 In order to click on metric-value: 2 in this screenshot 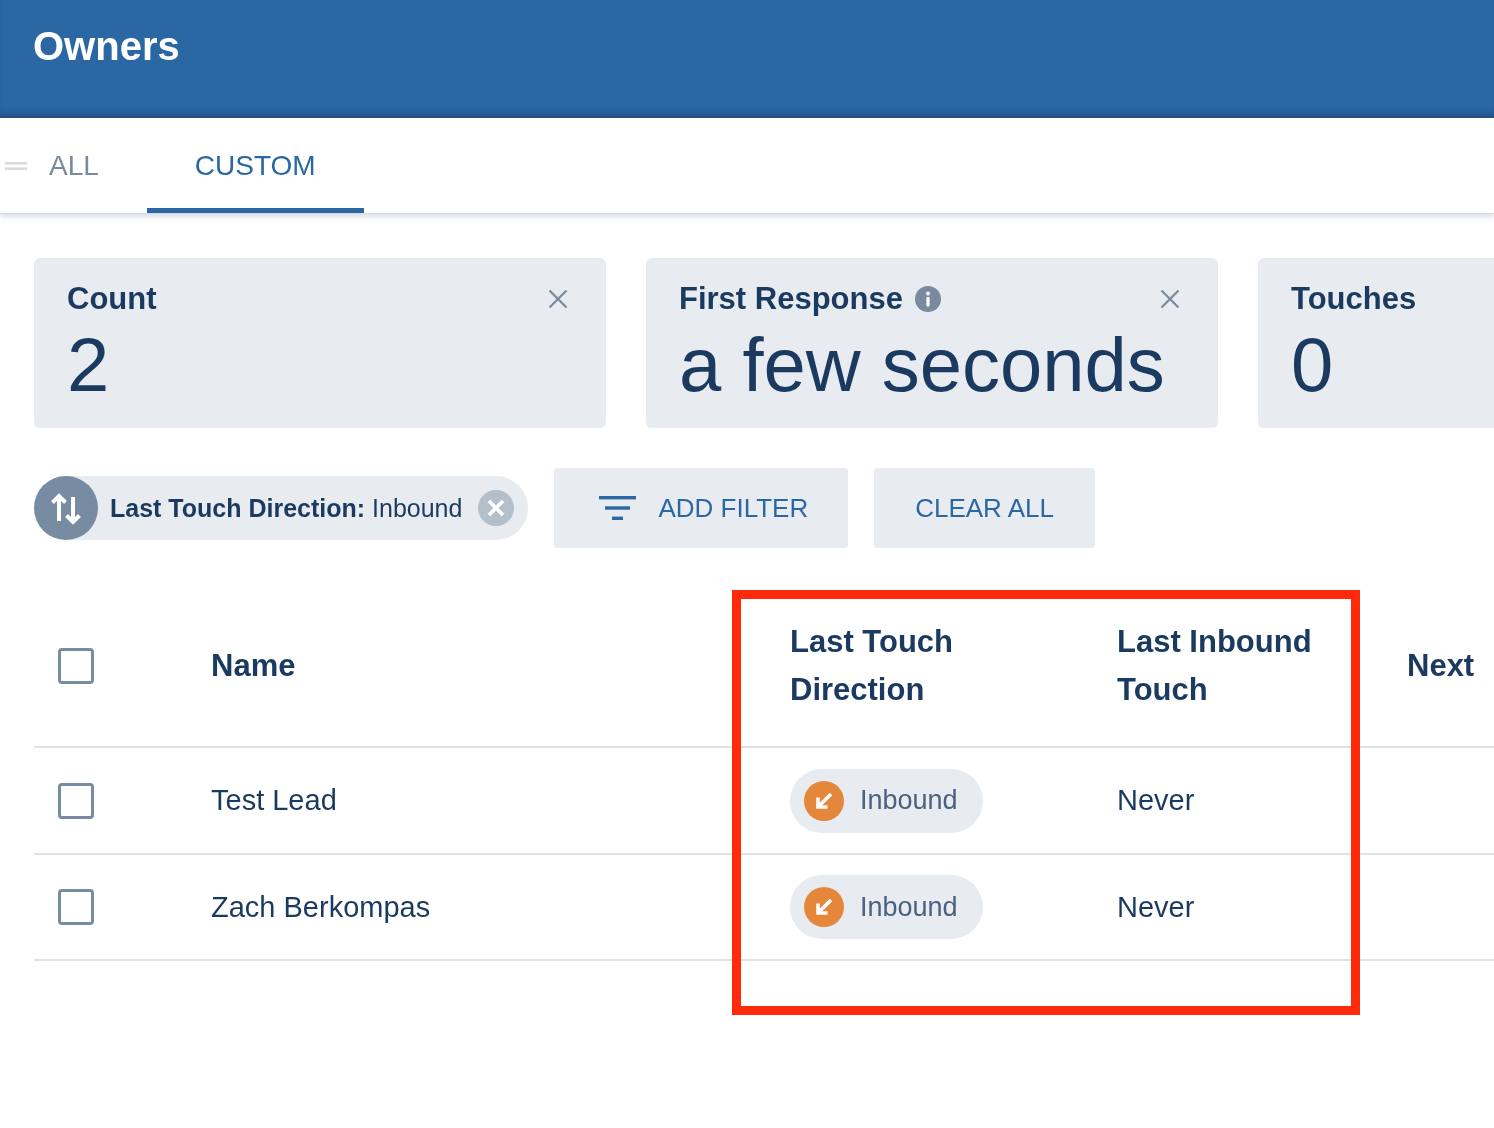, I will do `click(89, 365)`.